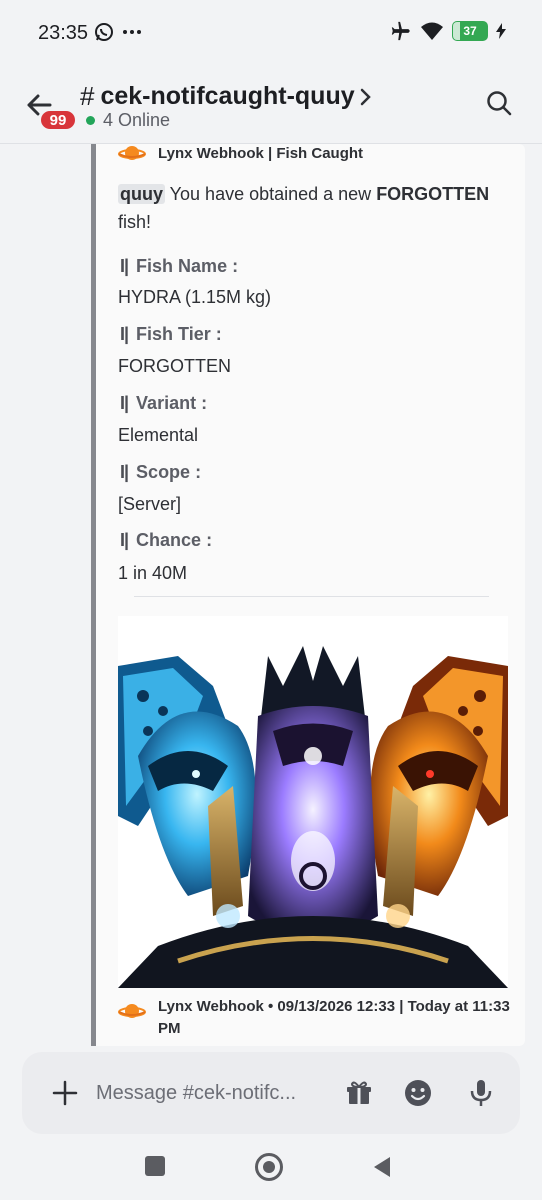  Describe the element at coordinates (418, 1093) in the screenshot. I see `emoji-icon` at that location.